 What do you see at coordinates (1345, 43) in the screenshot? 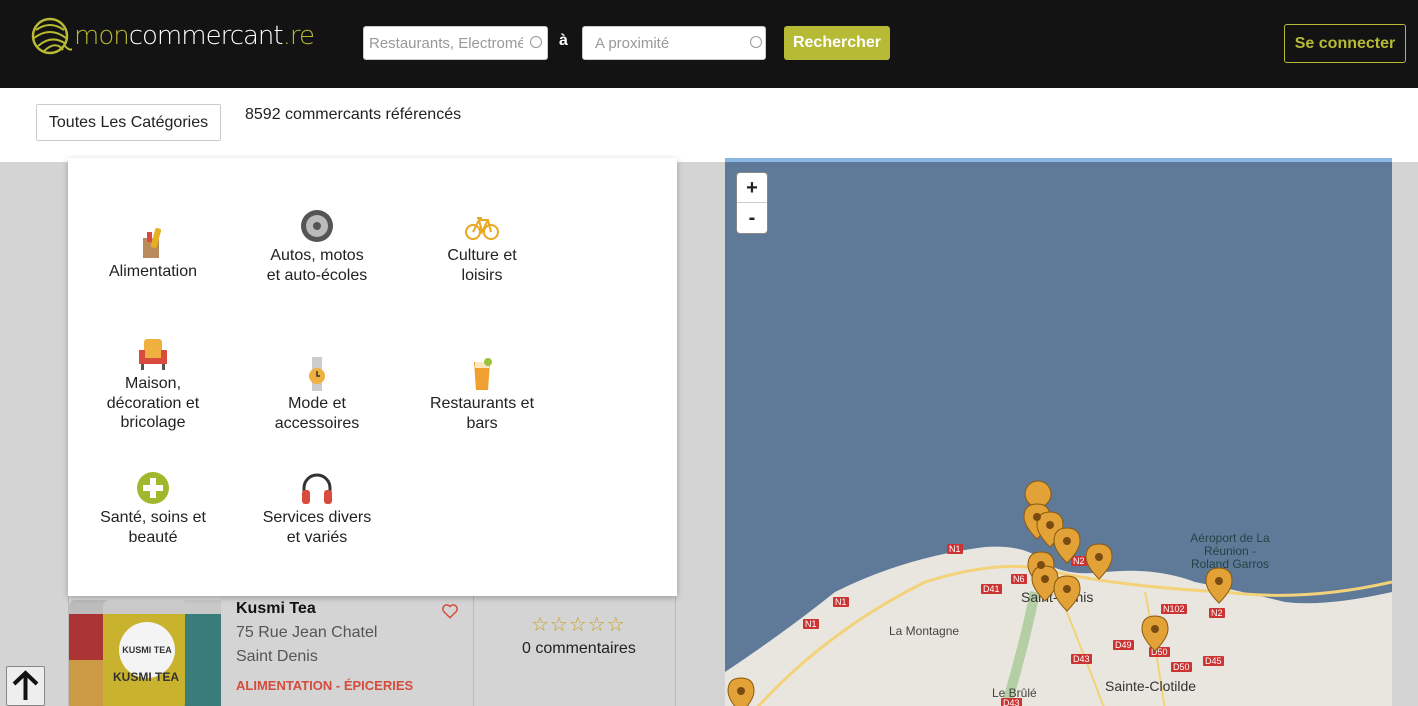
I see `login-button: Se connecter` at bounding box center [1345, 43].